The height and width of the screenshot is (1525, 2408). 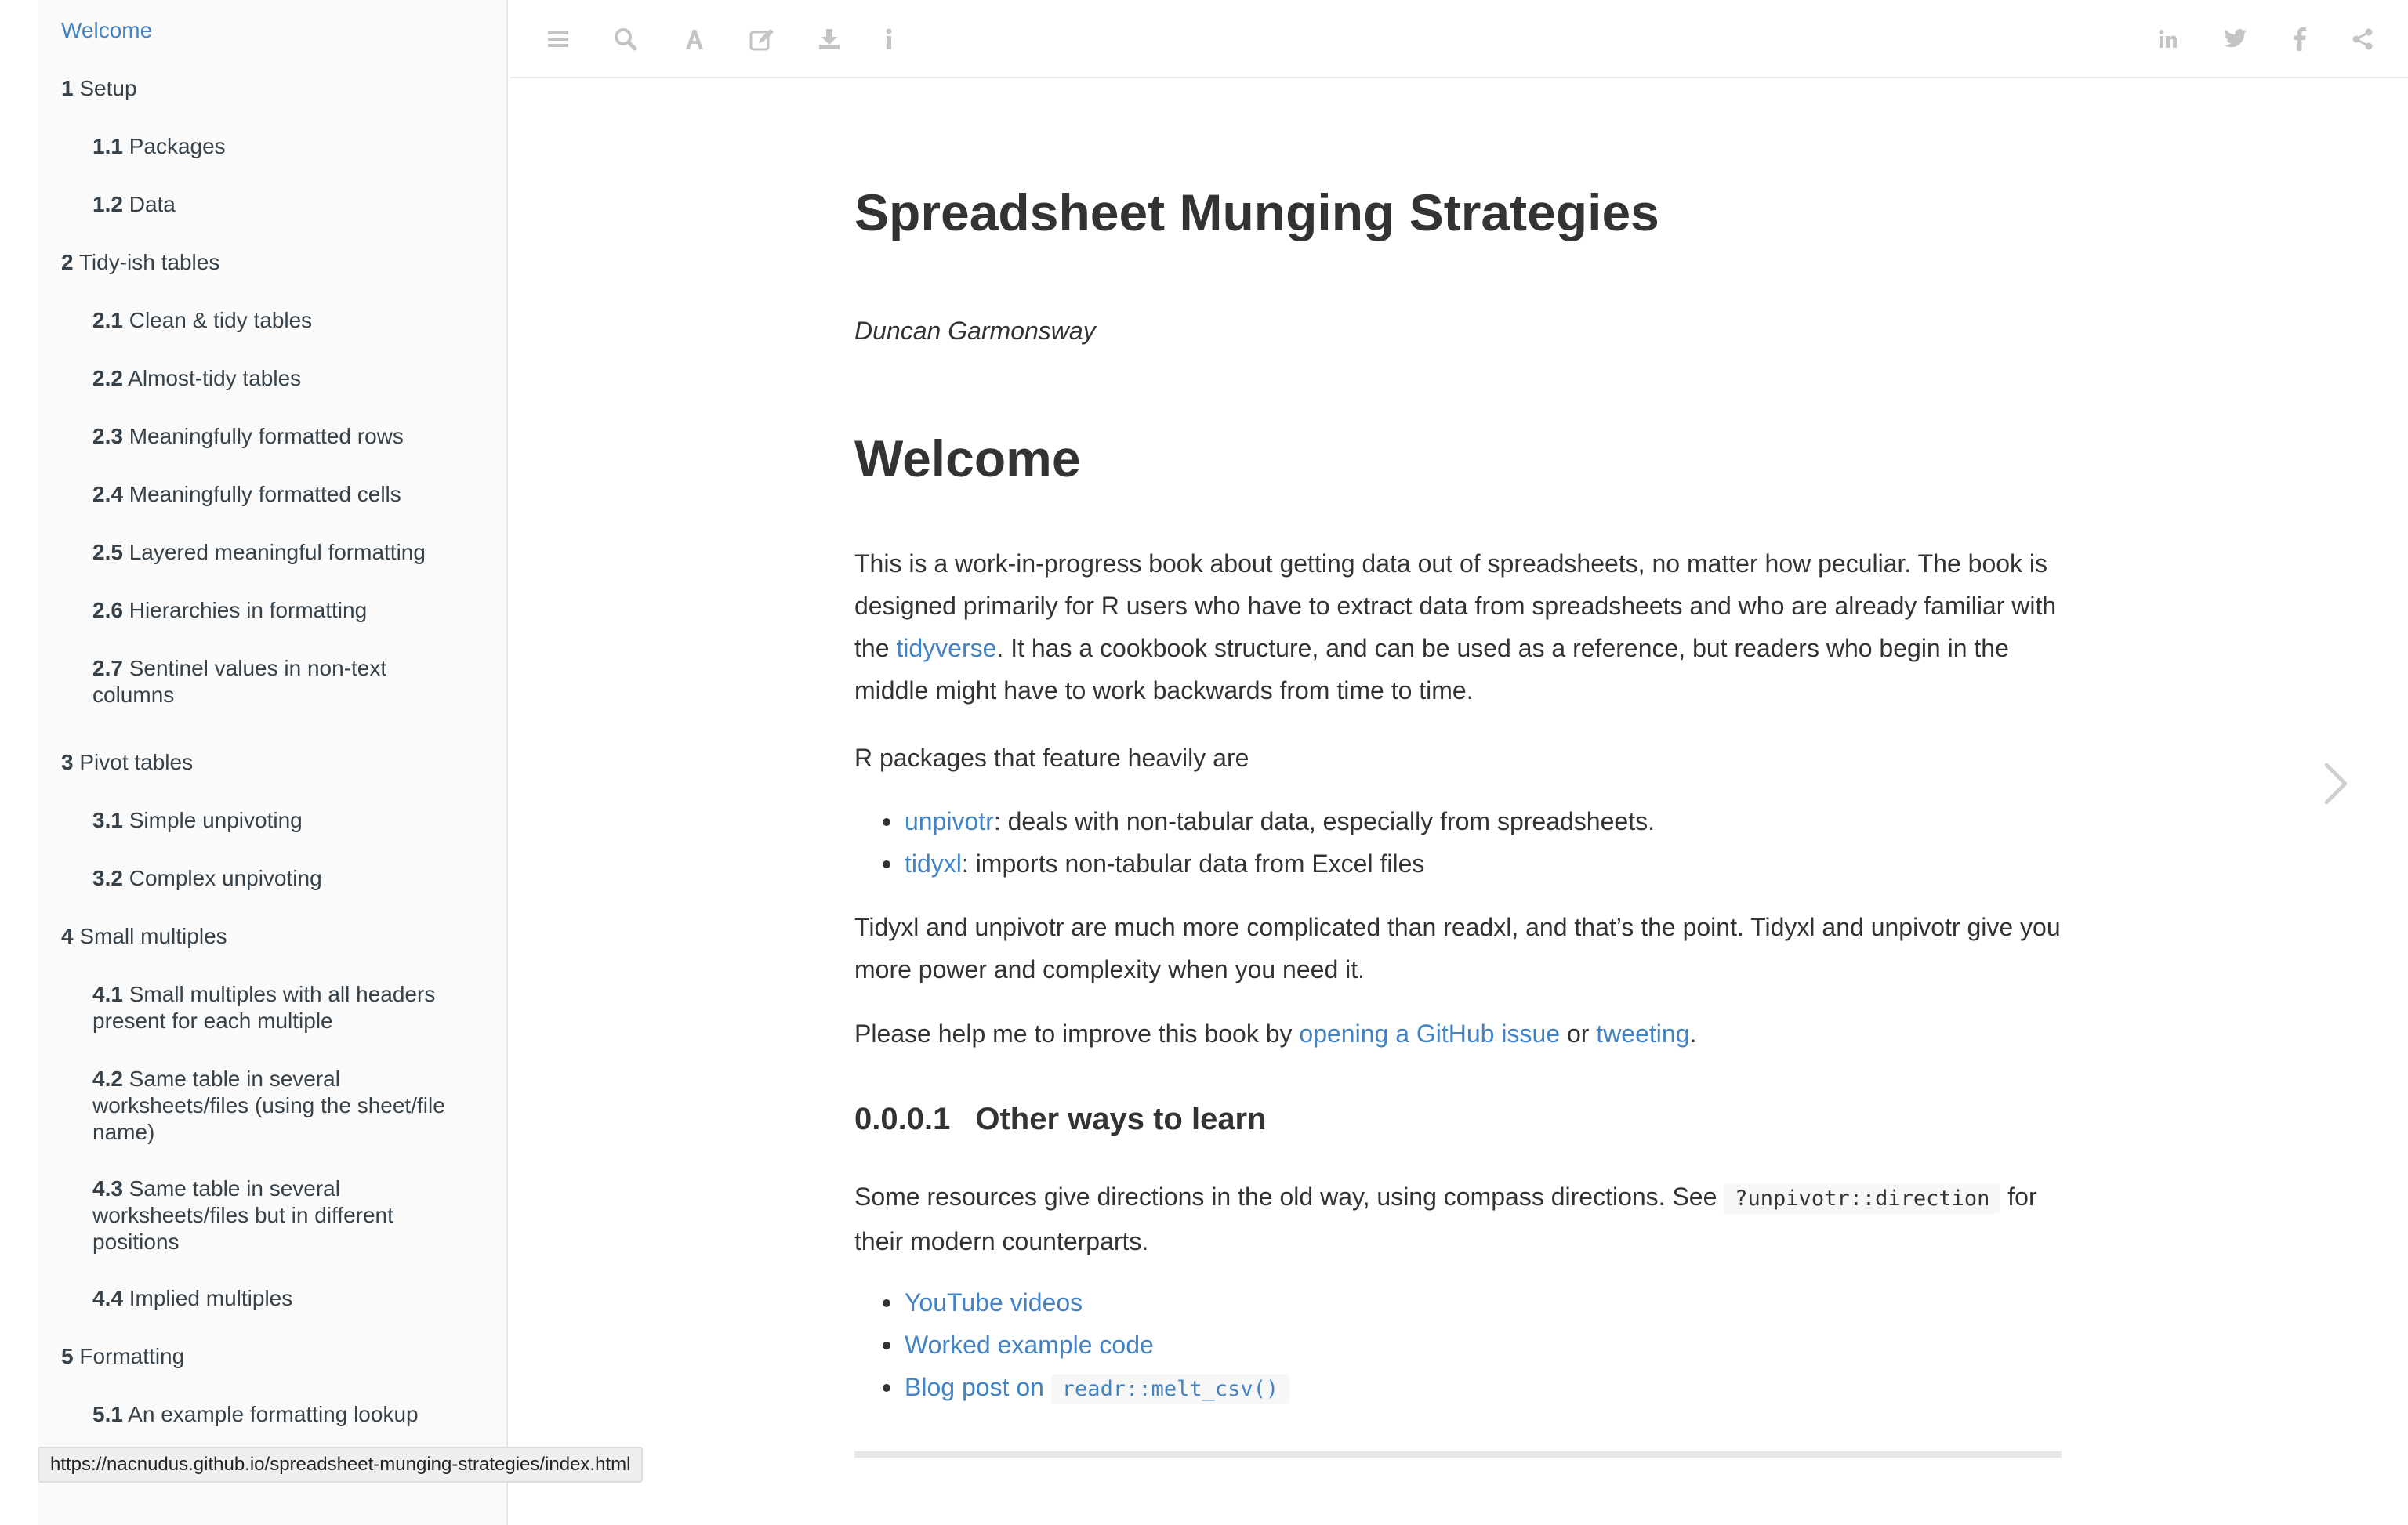 I want to click on sidebar-item: 2.7 Sentinel values in non-text columns, so click(x=272, y=681).